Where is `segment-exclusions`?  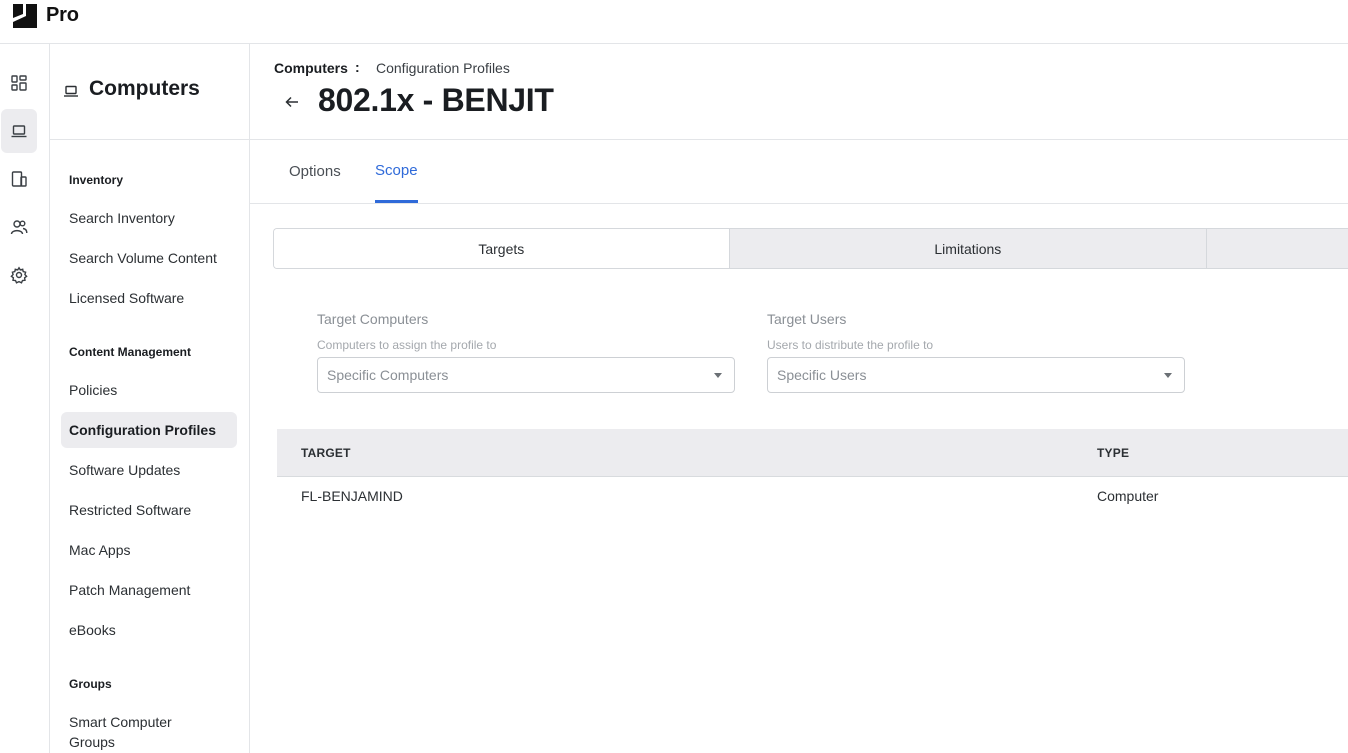
segment-exclusions is located at coordinates (1277, 248).